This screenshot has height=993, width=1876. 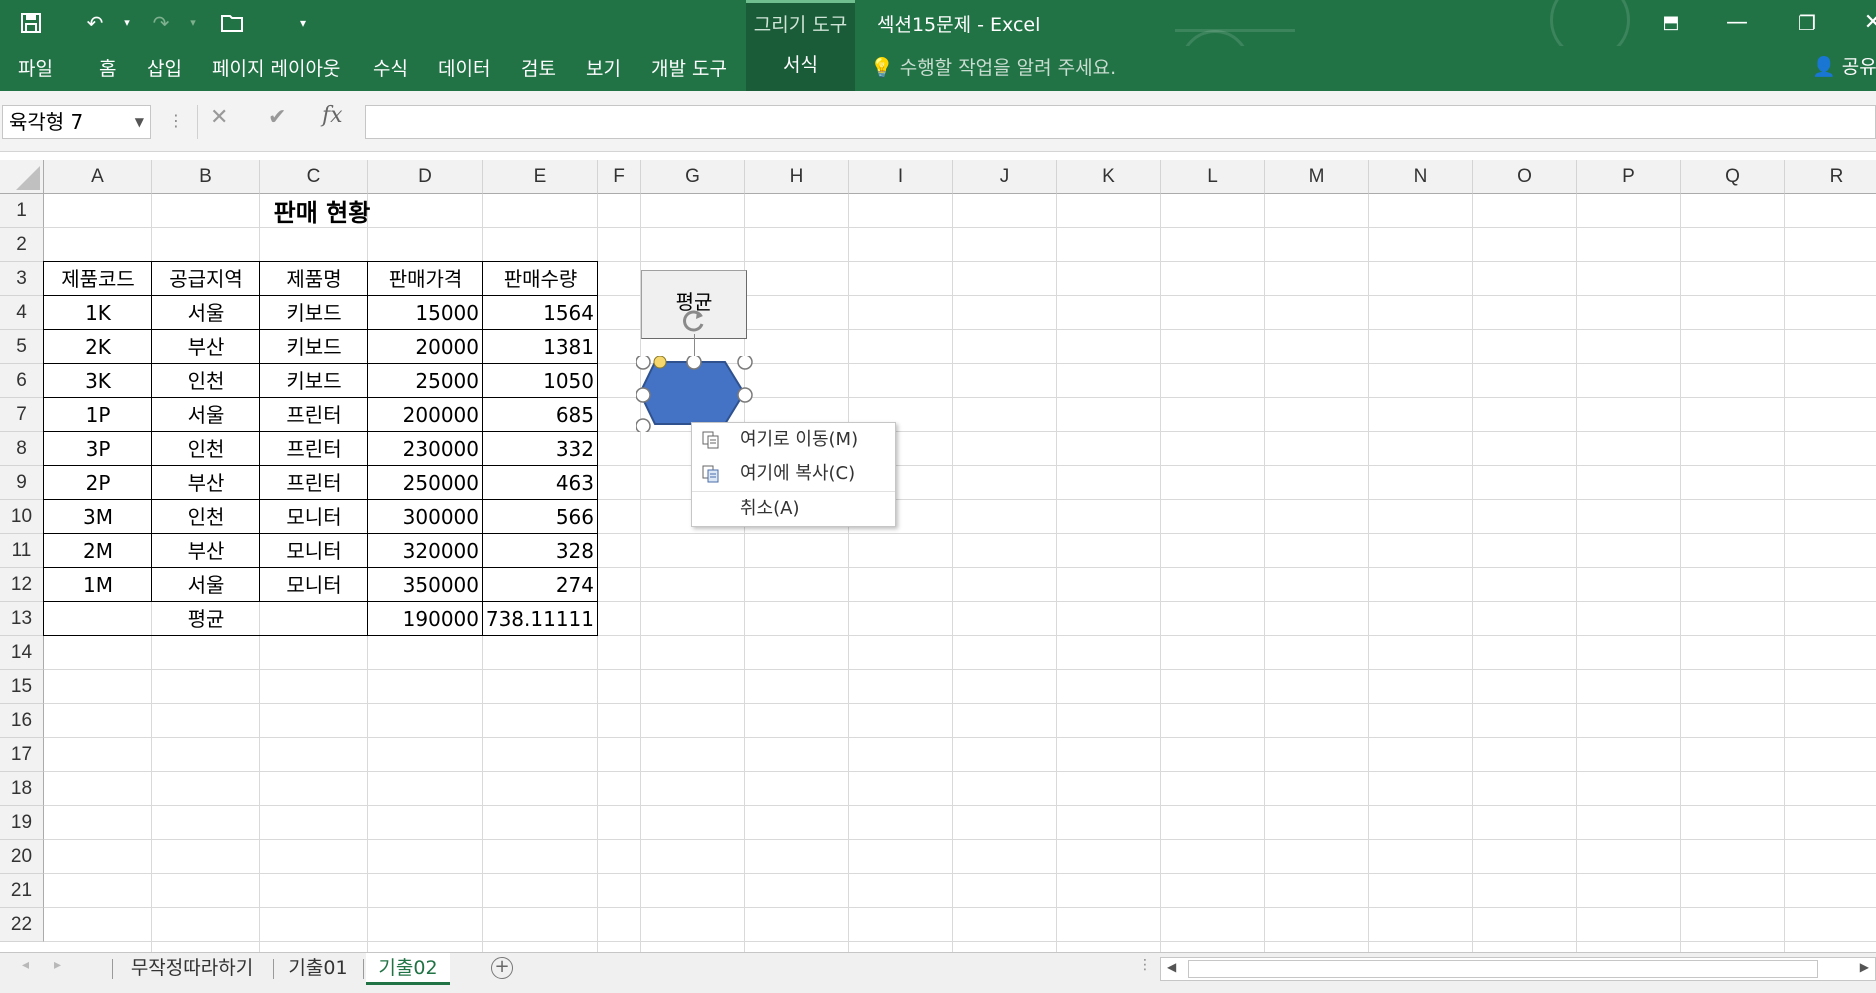 I want to click on column-header: H, so click(x=797, y=177).